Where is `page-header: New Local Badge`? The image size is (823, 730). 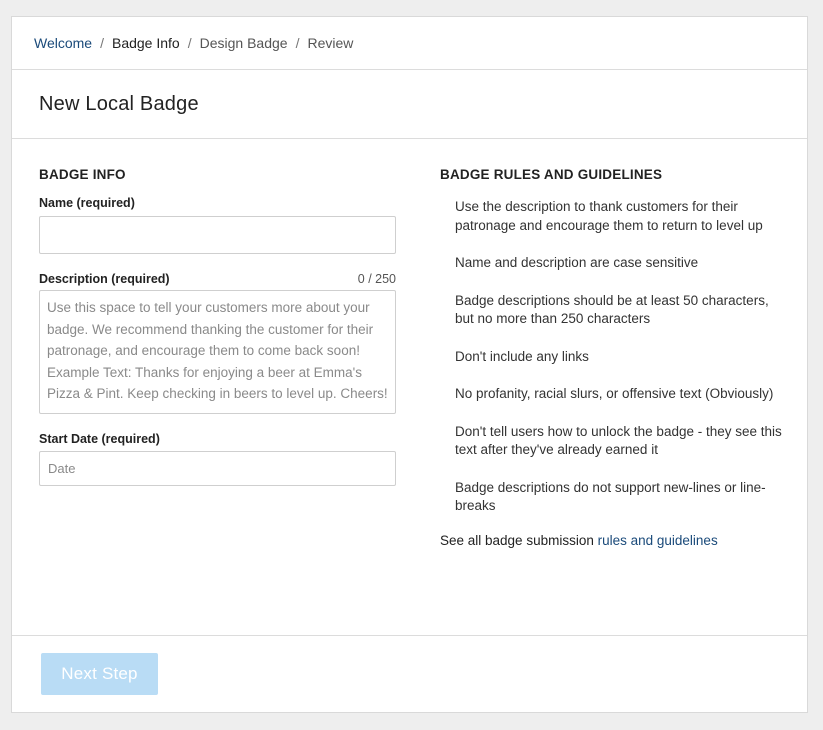 page-header: New Local Badge is located at coordinates (409, 104).